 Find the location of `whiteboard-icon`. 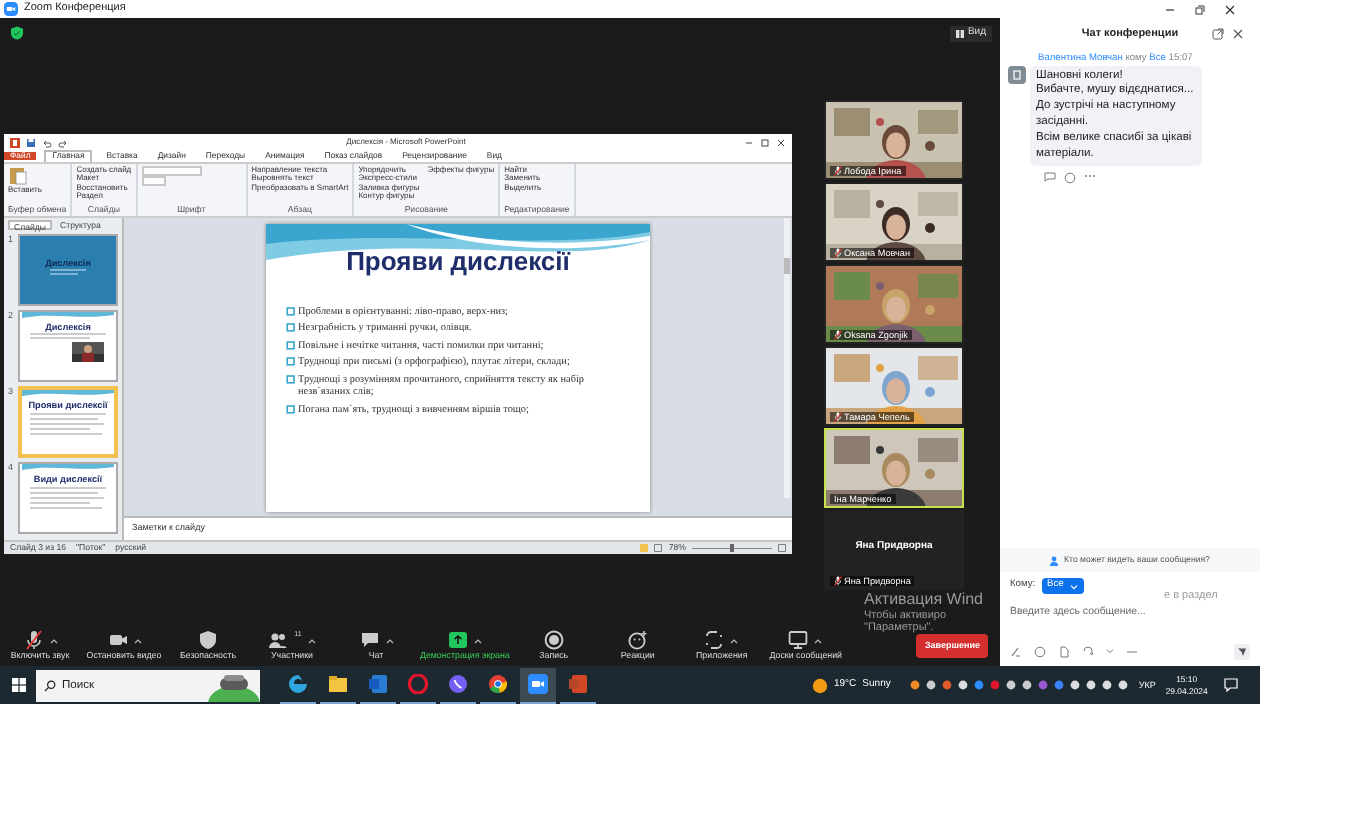

whiteboard-icon is located at coordinates (798, 640).